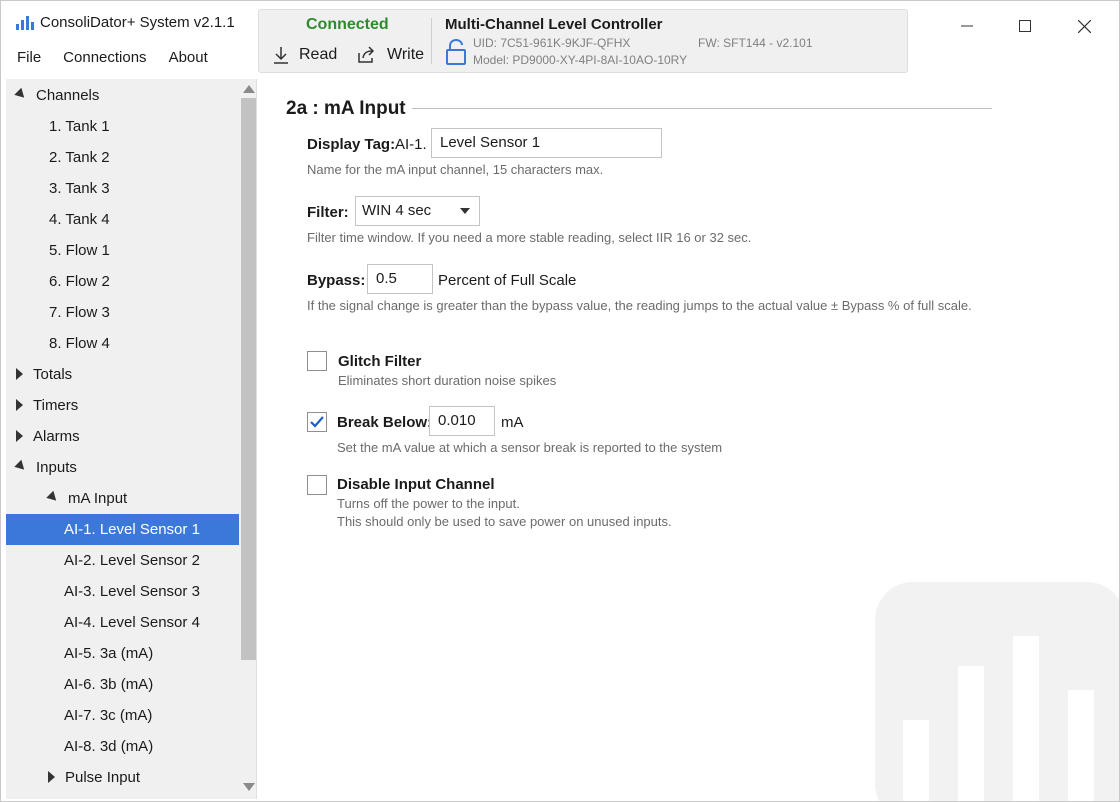 This screenshot has width=1120, height=802. I want to click on filter-dropdown: WIN 4 sec, so click(417, 211).